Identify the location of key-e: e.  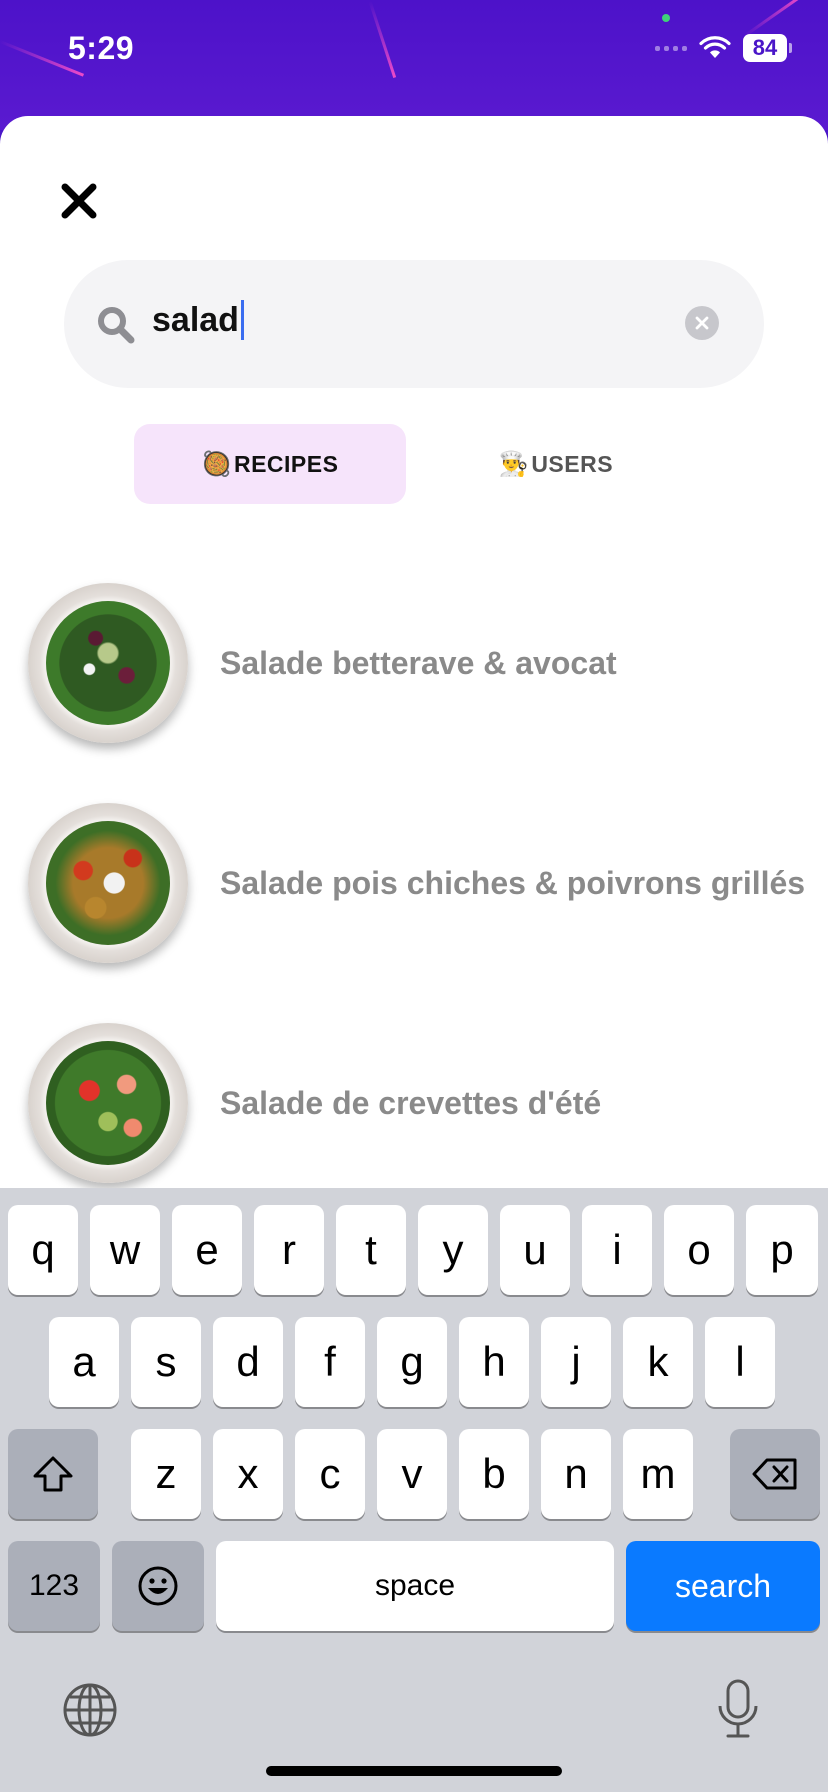
(207, 1250).